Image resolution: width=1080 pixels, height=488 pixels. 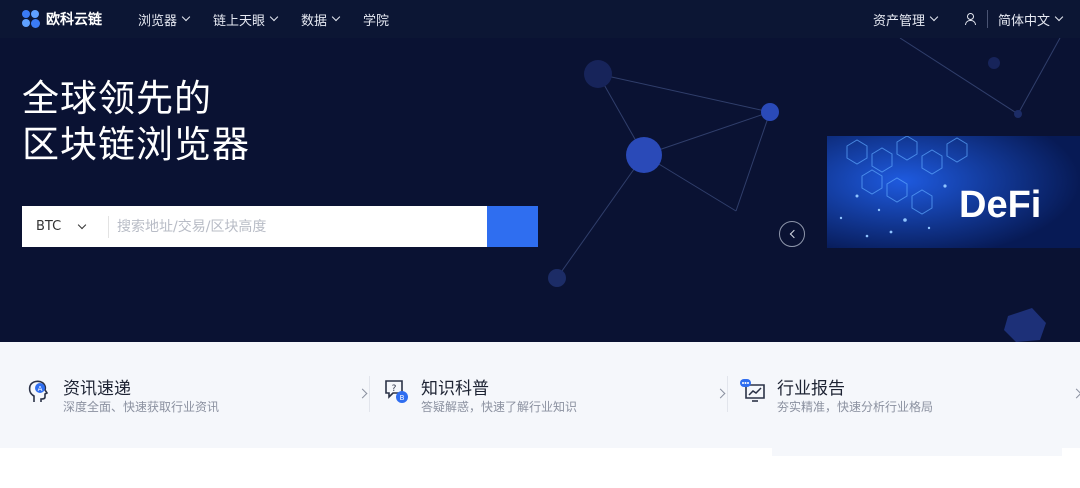 What do you see at coordinates (1000, 205) in the screenshot?
I see `banner-title: DeFi` at bounding box center [1000, 205].